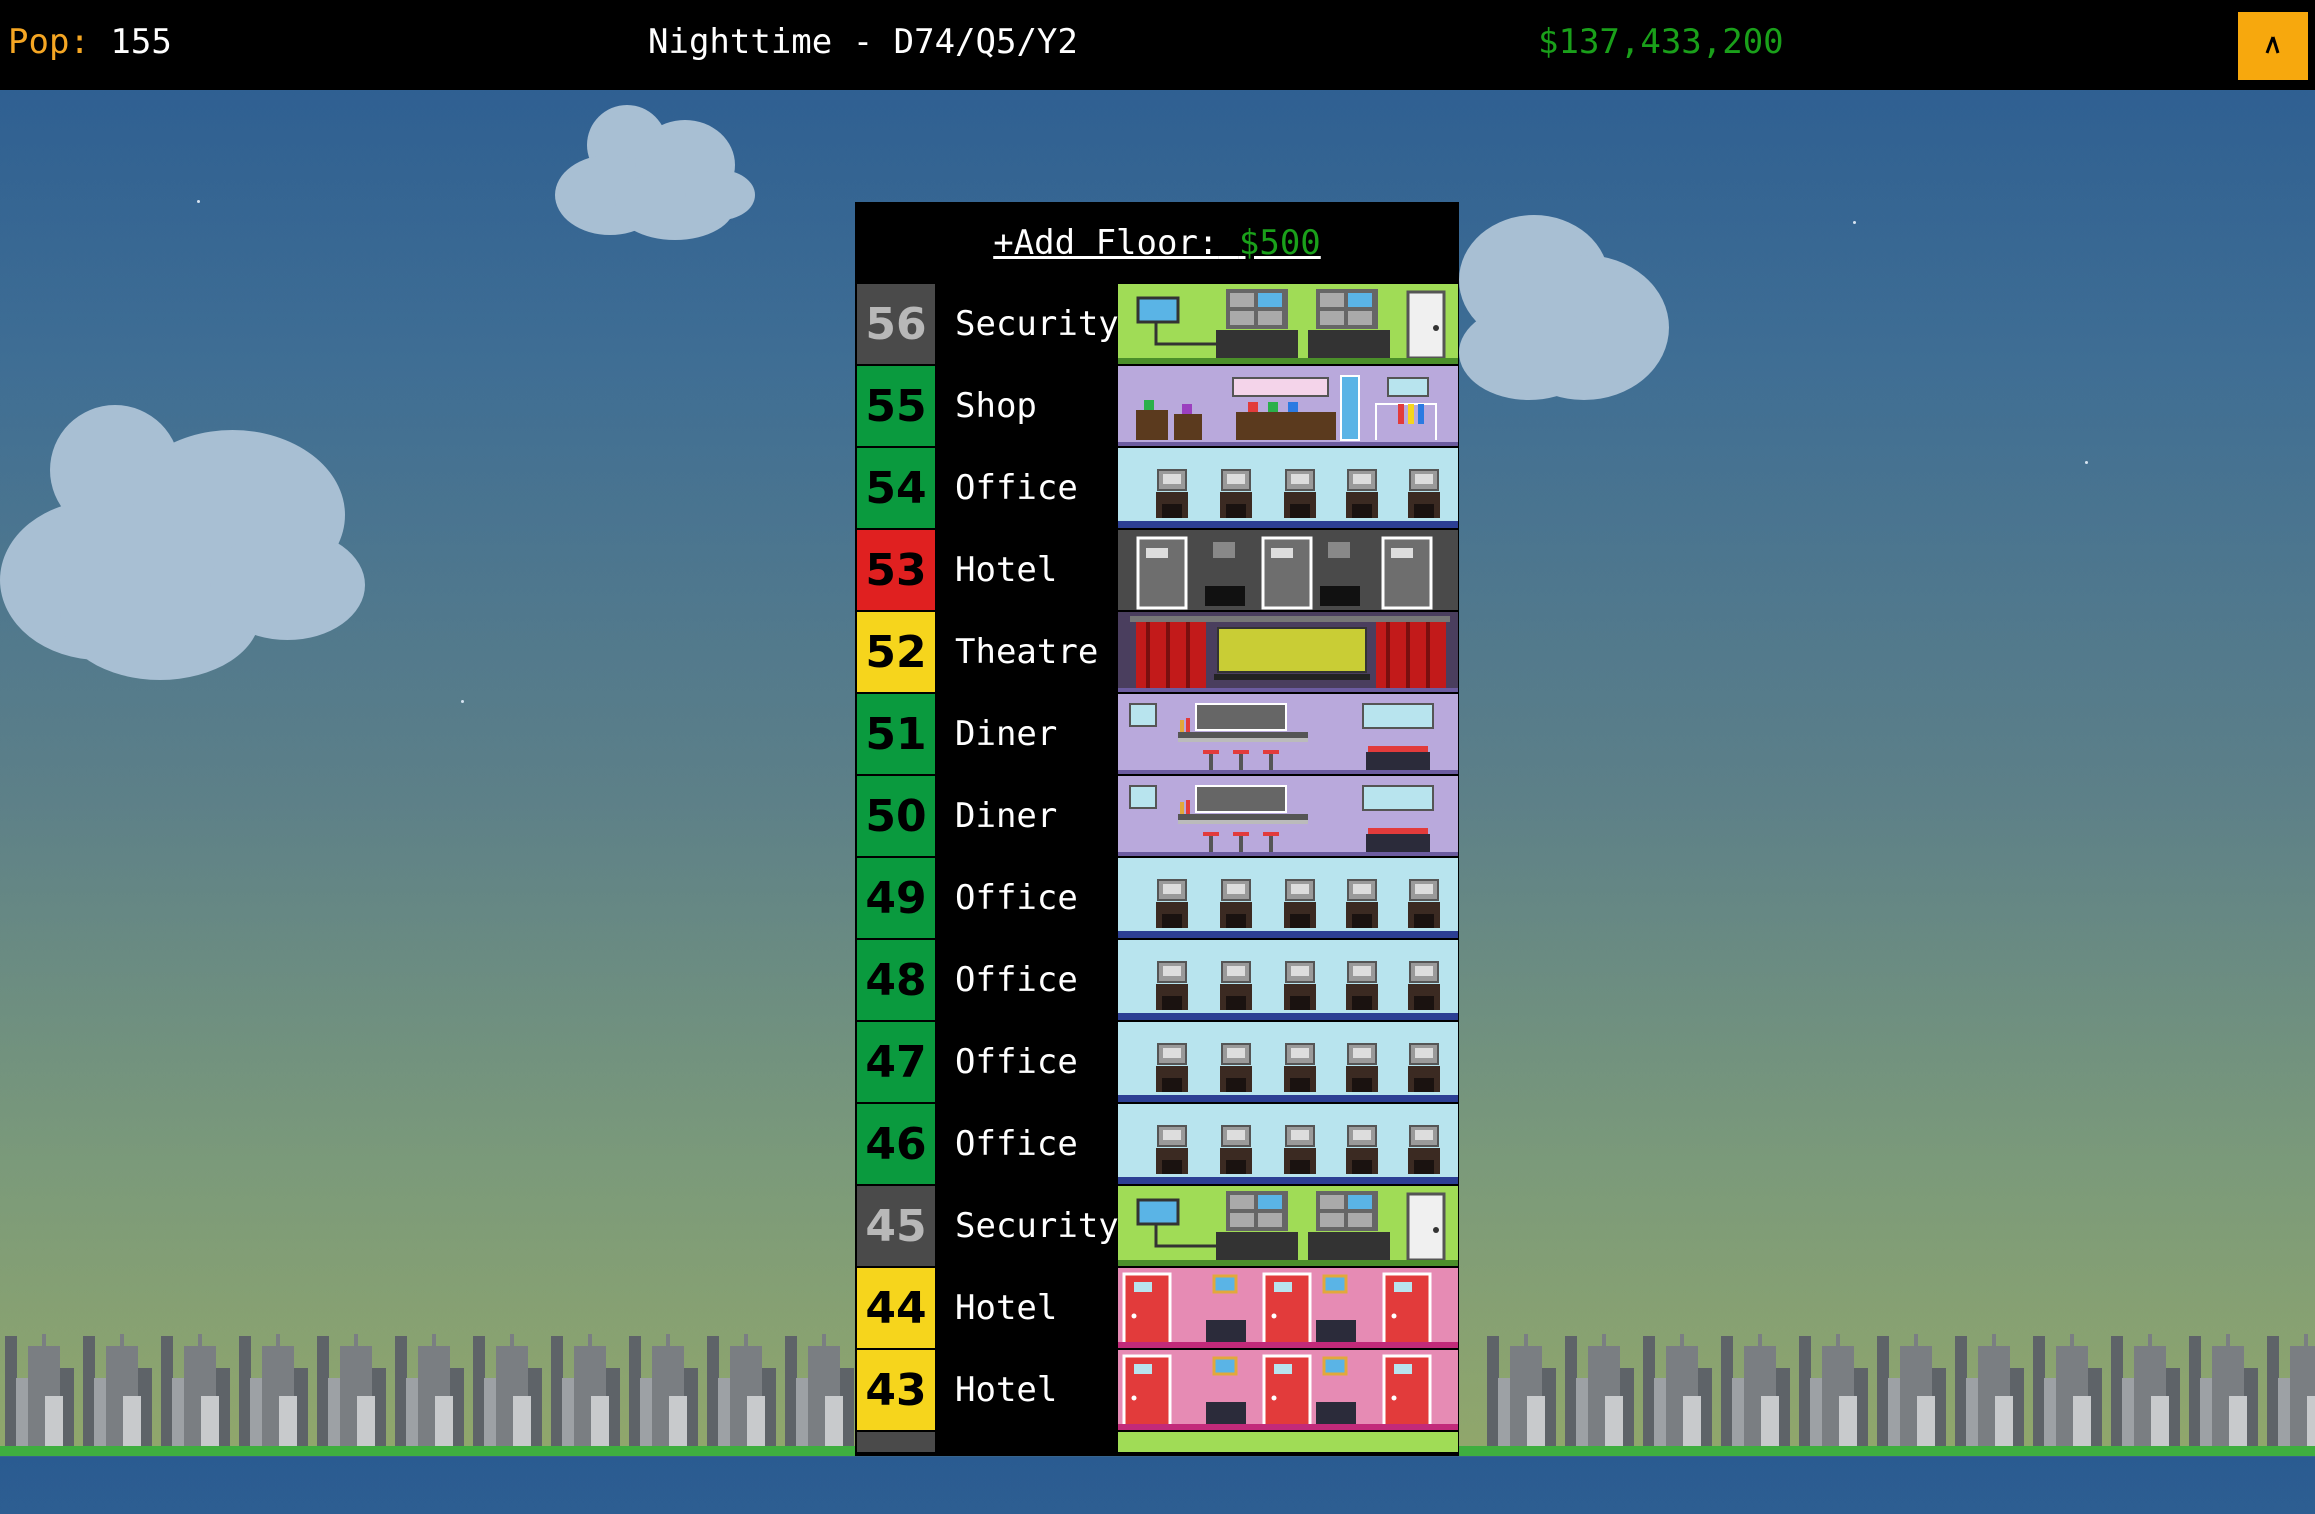 The height and width of the screenshot is (1514, 2315). I want to click on floor-row: 45 Security, so click(1157, 1227).